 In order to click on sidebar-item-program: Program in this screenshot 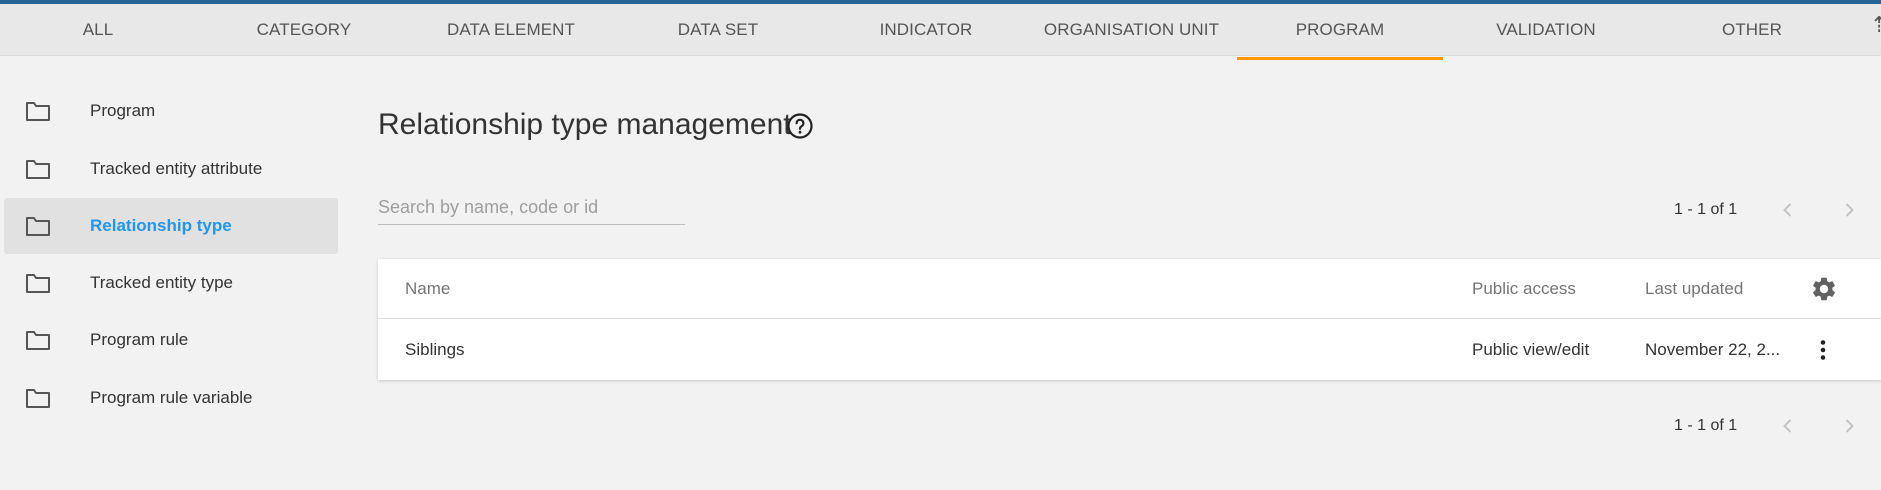, I will do `click(171, 111)`.